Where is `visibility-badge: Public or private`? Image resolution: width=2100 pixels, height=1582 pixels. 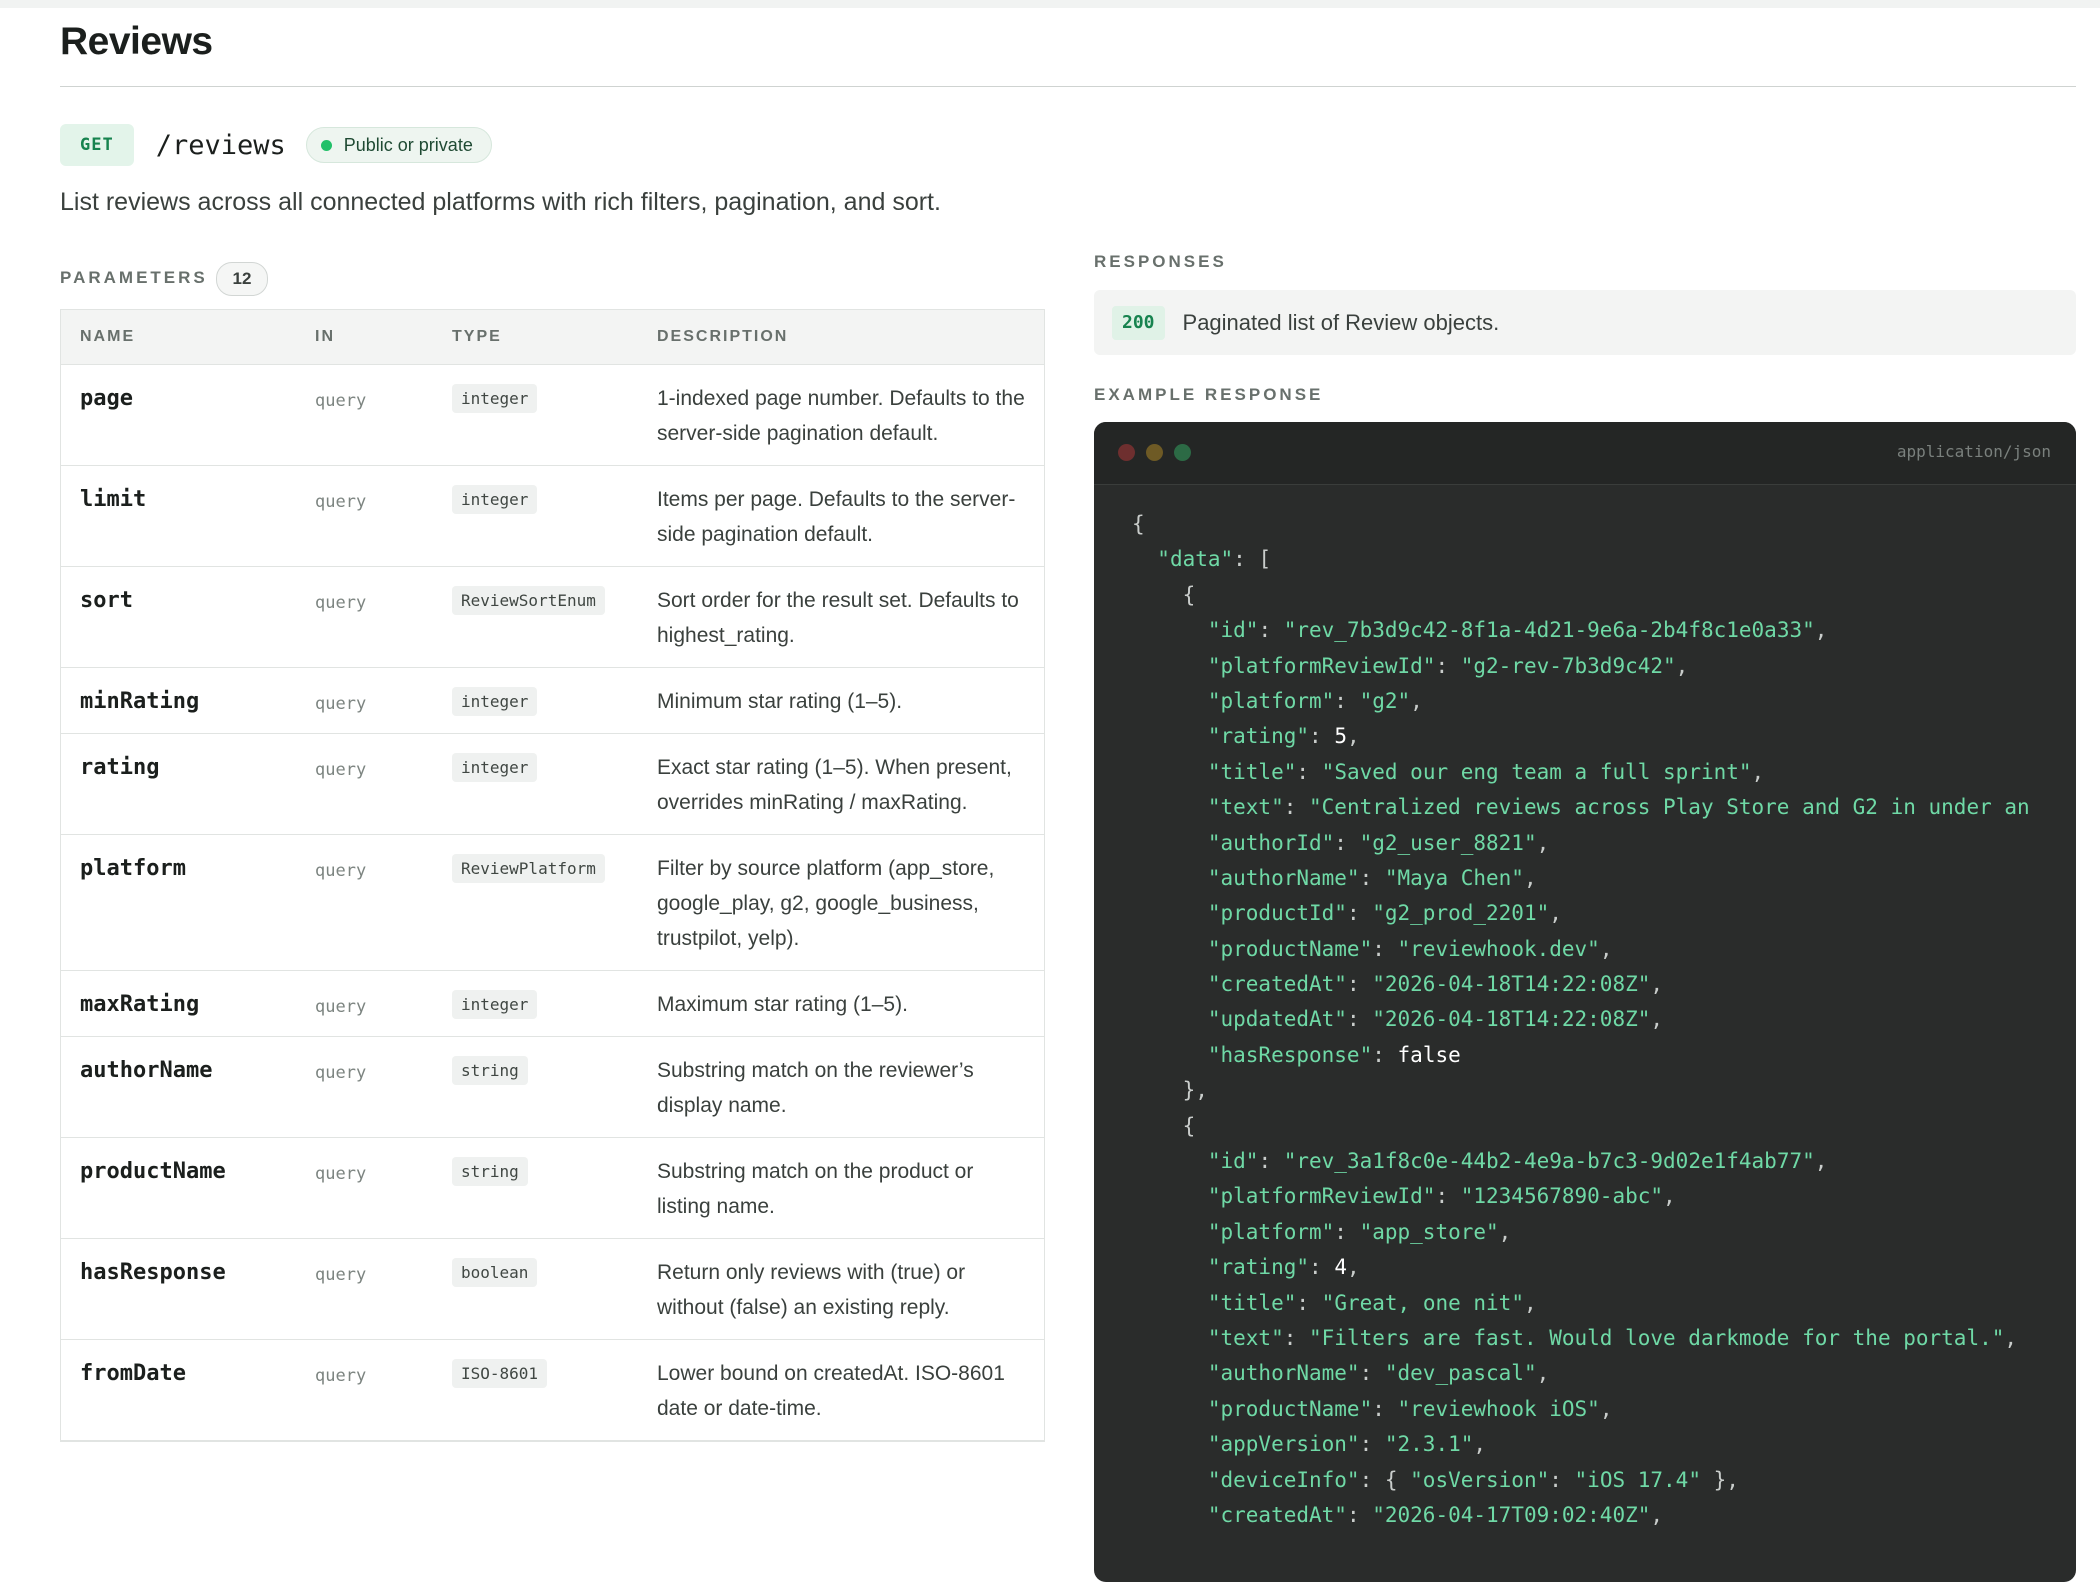
visibility-badge: Public or private is located at coordinates (398, 145).